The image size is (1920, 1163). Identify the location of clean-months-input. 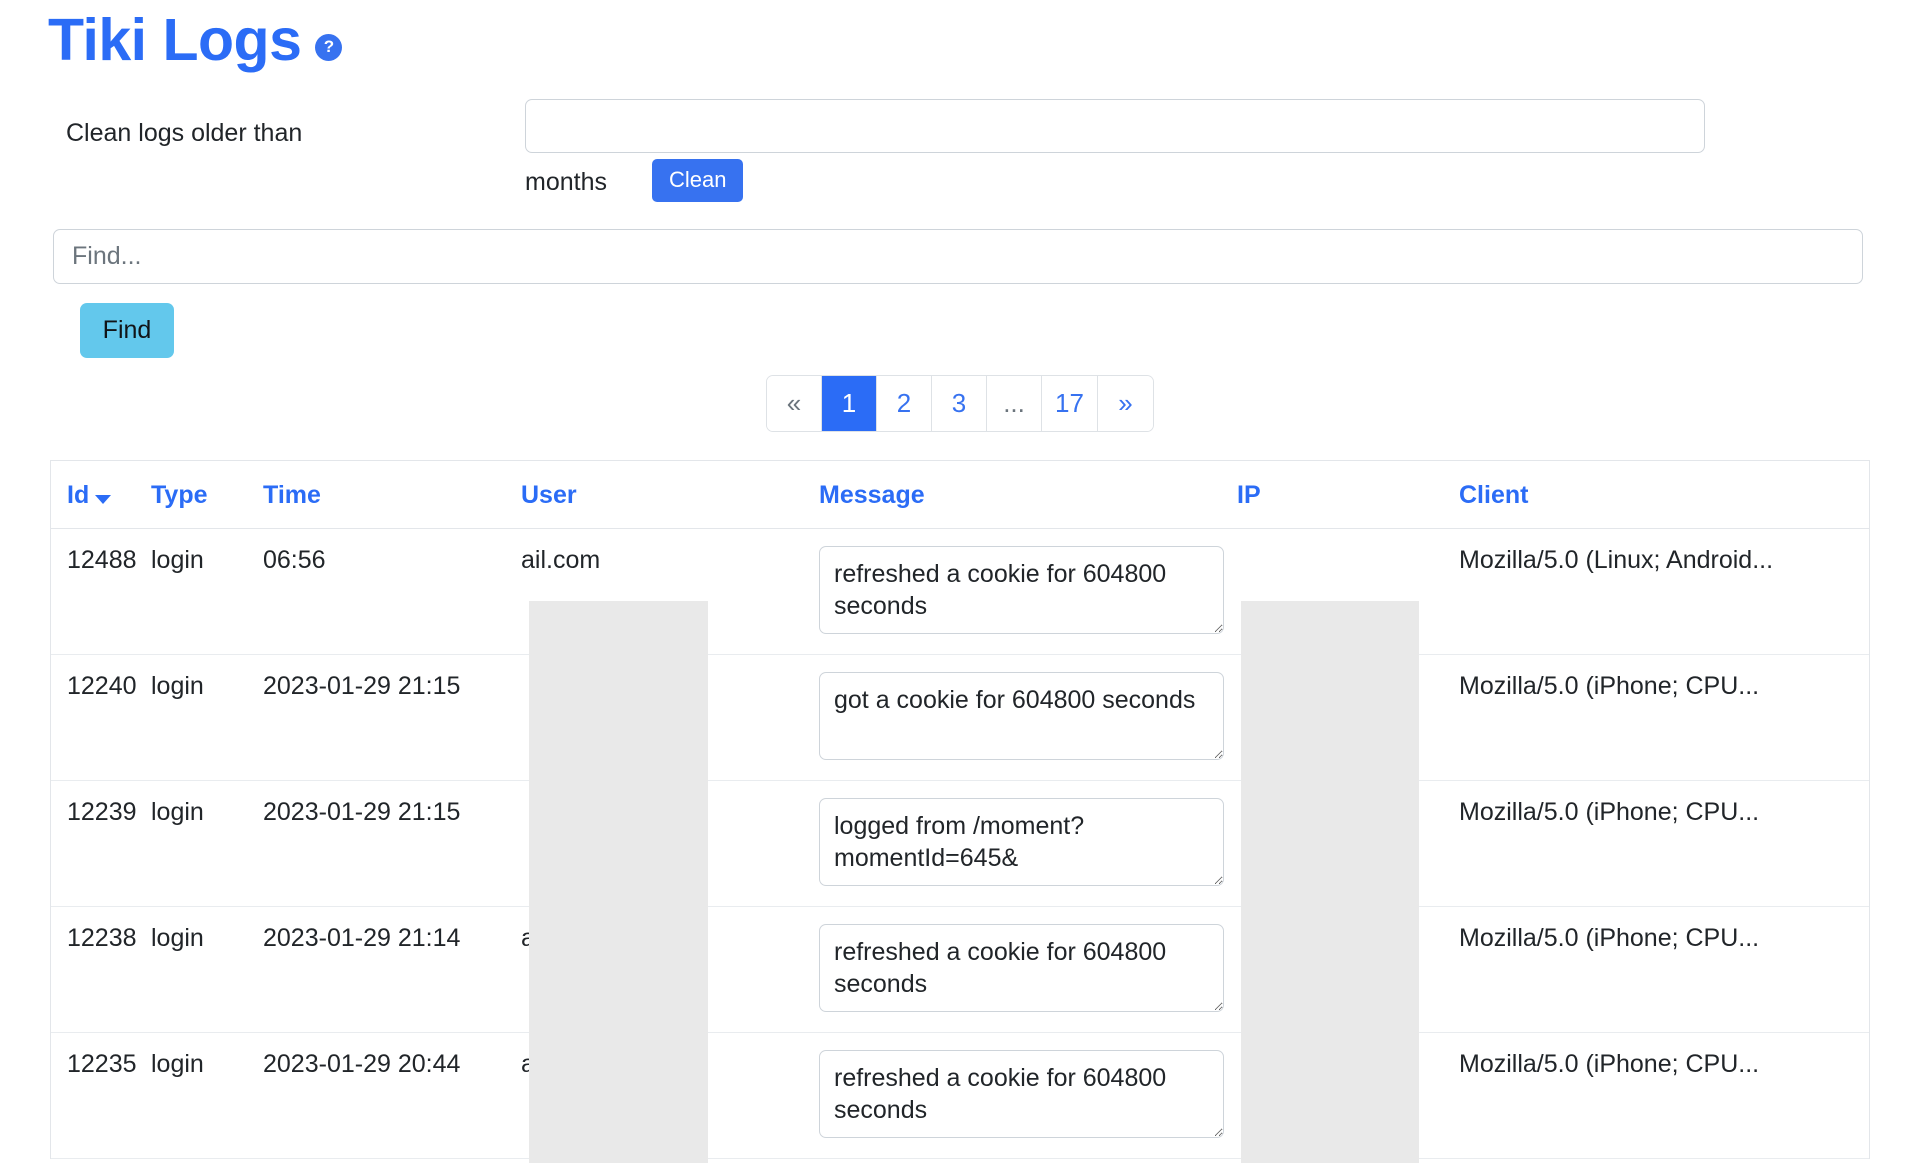
(1115, 125).